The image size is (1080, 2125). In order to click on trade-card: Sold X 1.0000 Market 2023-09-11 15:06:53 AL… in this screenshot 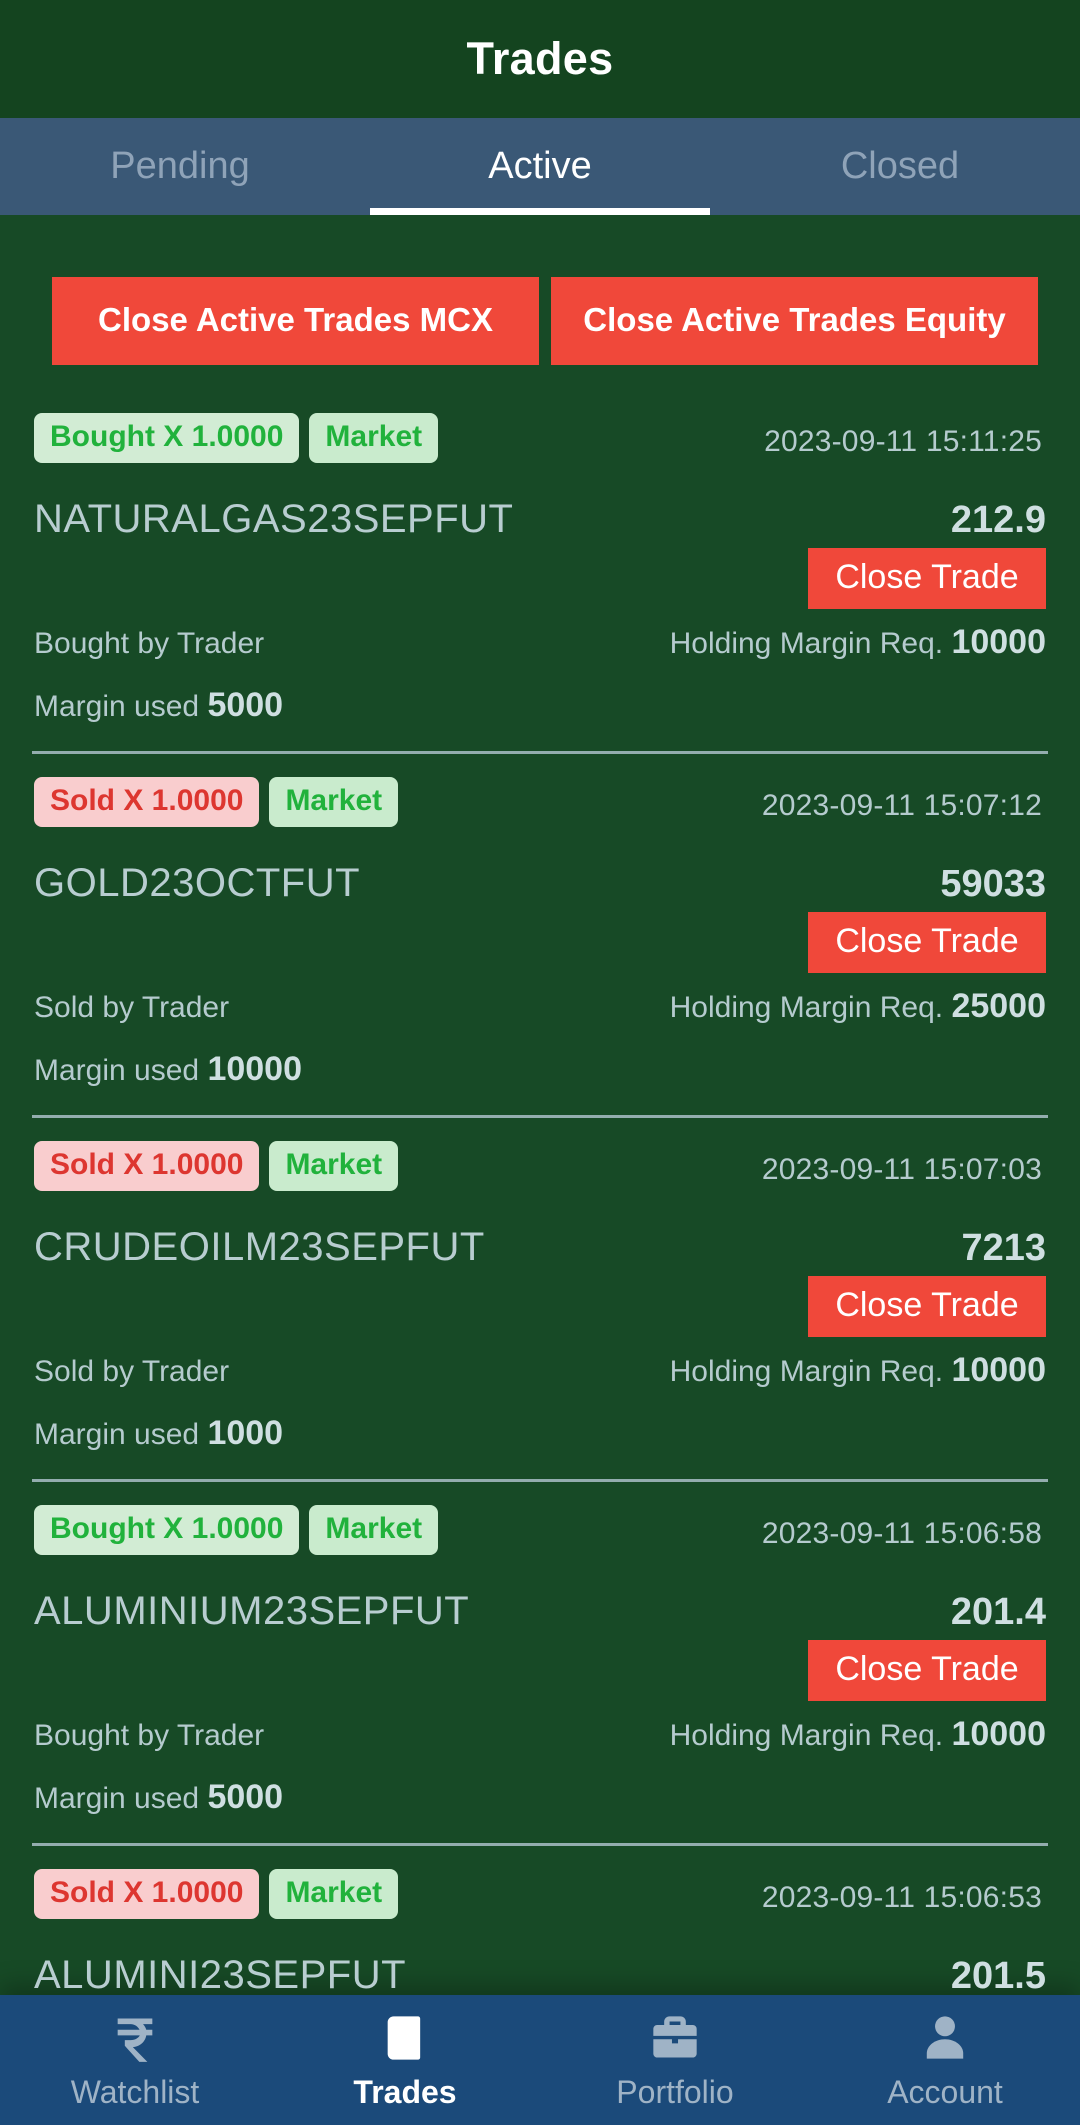, I will do `click(540, 1919)`.